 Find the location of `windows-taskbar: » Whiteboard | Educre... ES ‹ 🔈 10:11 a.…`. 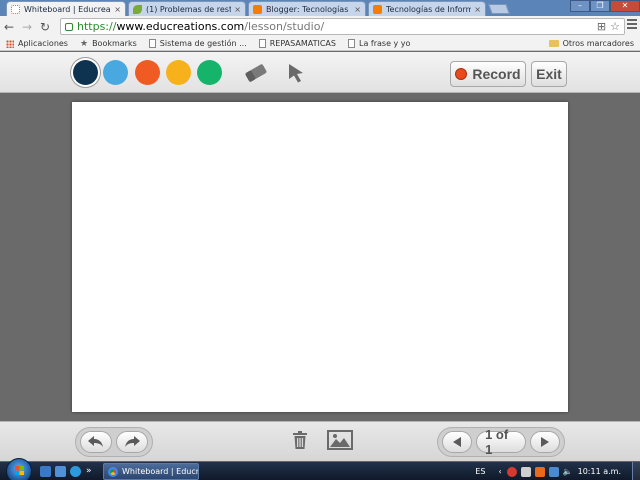

windows-taskbar: » Whiteboard | Educre... ES ‹ 🔈 10:11 a.… is located at coordinates (320, 469).